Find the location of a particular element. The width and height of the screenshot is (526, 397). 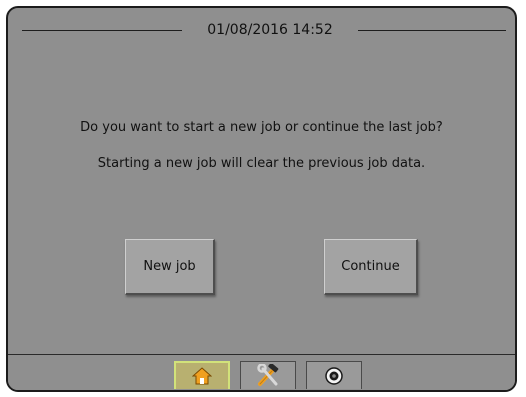

header-divider-left is located at coordinates (102, 30).